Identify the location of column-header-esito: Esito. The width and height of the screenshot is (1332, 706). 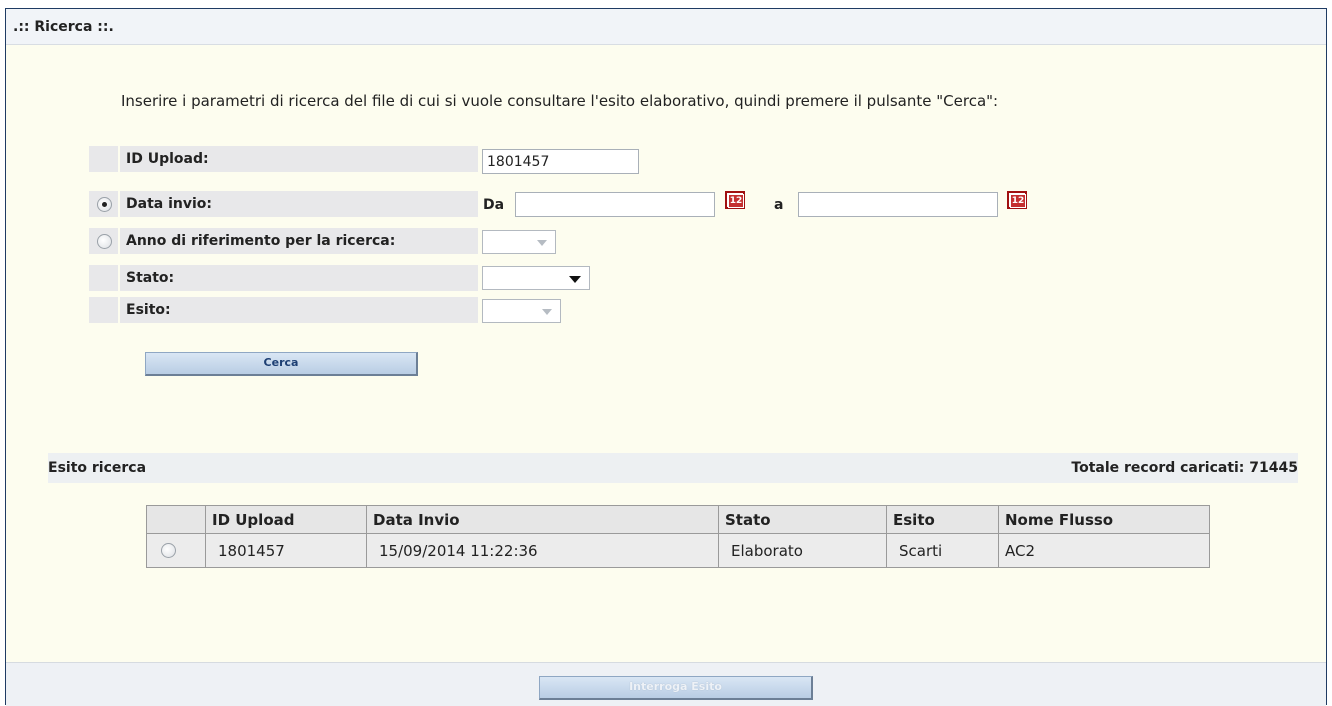
(942, 519).